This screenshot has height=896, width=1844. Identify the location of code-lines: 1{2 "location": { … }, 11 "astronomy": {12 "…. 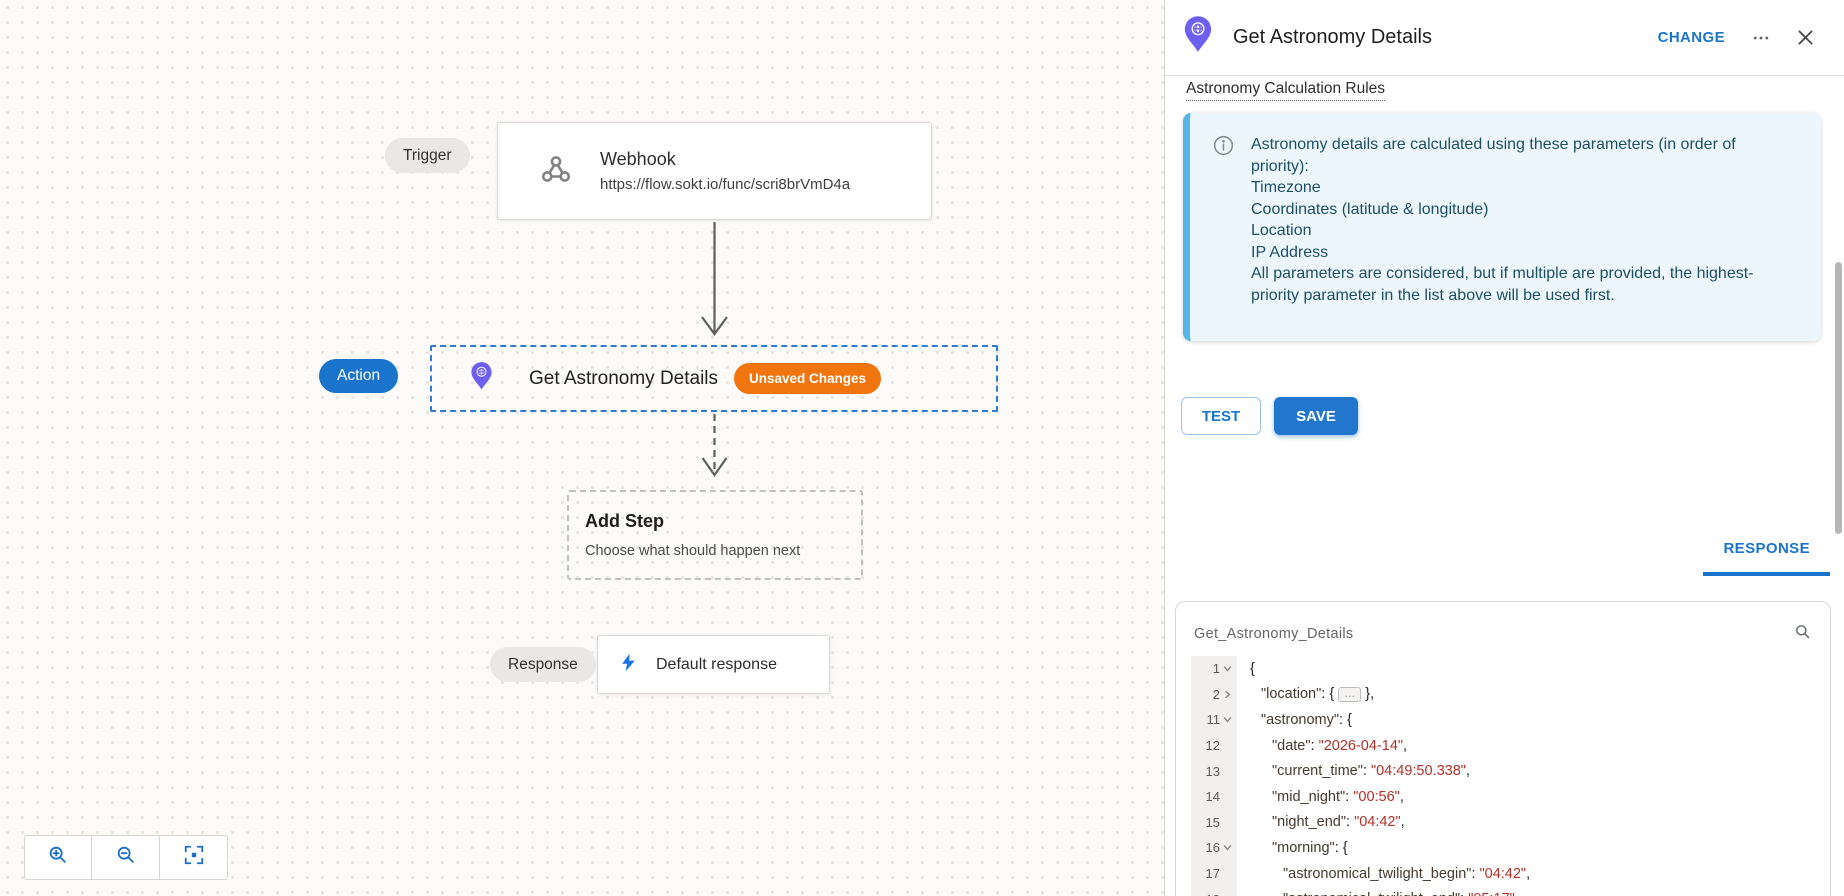
(1503, 776).